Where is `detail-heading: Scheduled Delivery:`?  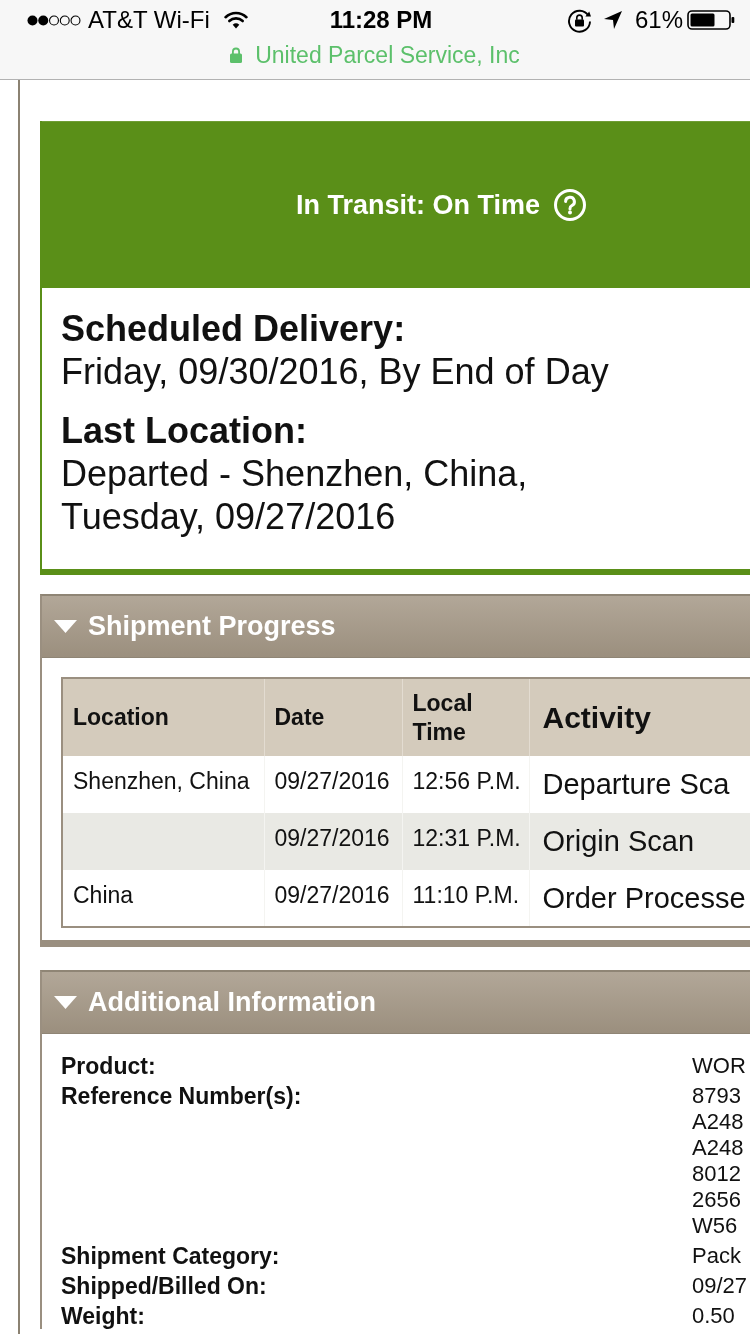 detail-heading: Scheduled Delivery: is located at coordinates (234, 328).